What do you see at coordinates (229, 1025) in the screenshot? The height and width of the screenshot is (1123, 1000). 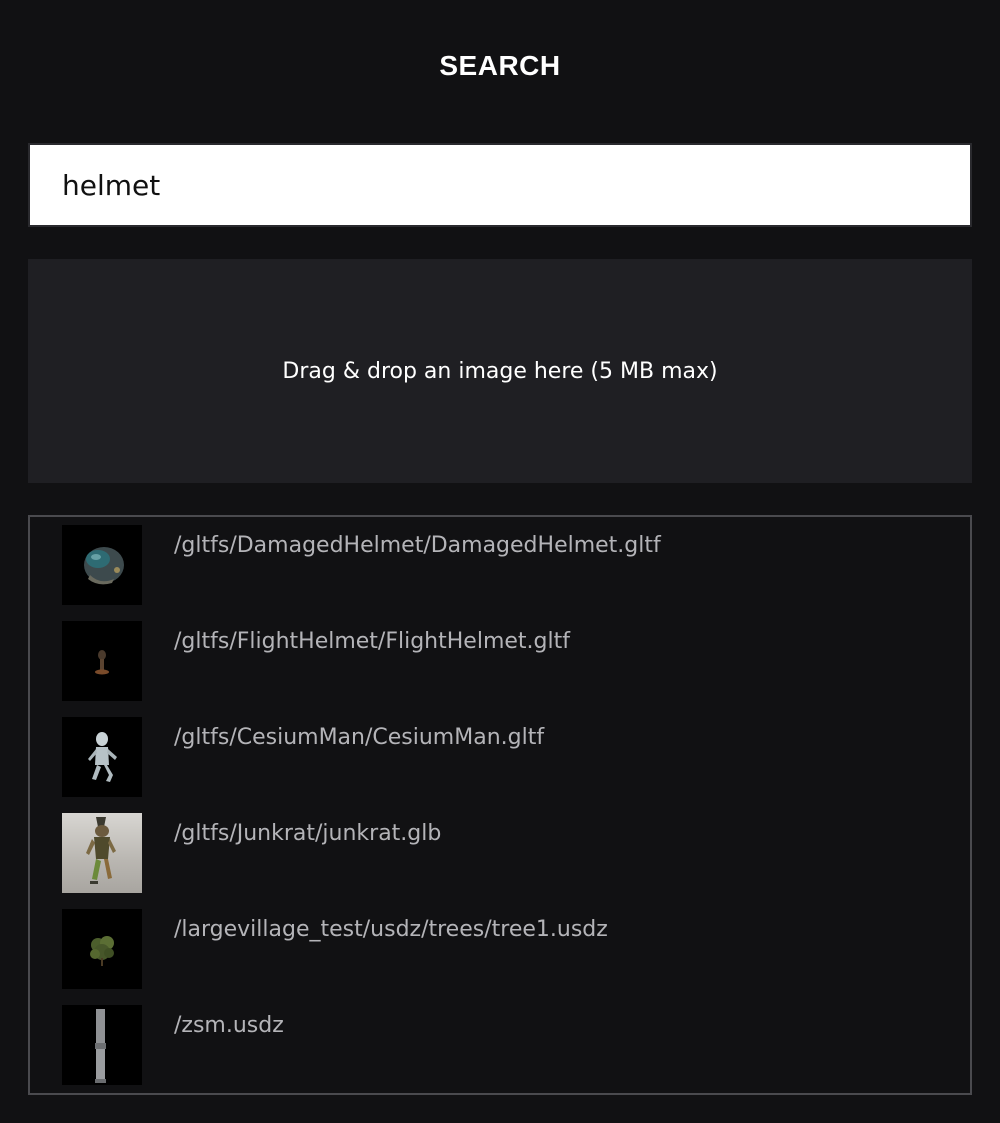 I see `result-path: /zsm.usdz` at bounding box center [229, 1025].